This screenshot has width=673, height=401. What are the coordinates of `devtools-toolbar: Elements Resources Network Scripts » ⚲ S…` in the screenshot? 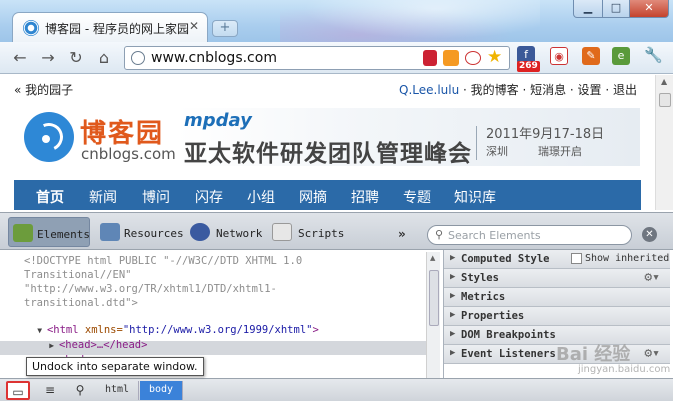 It's located at (336, 231).